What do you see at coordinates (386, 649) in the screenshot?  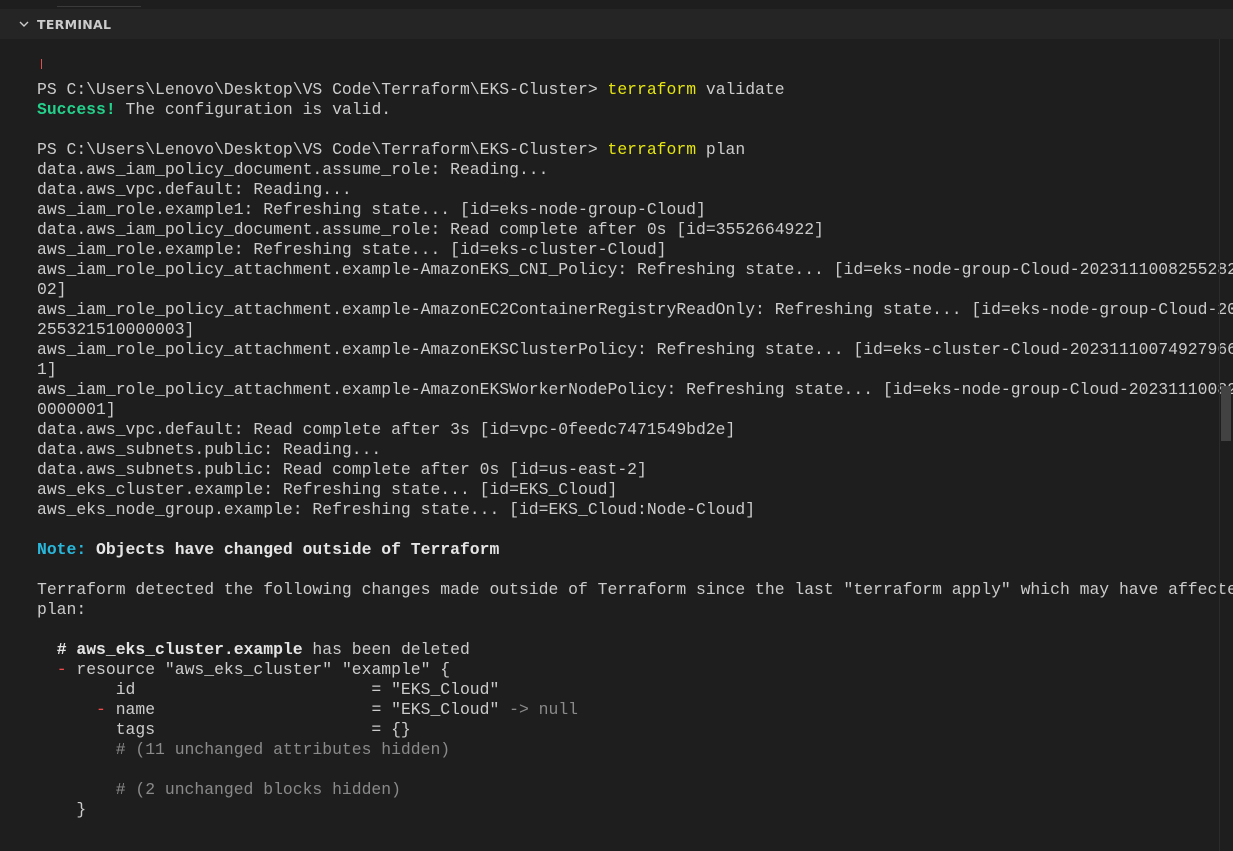 I see `terminal-text: has been deleted` at bounding box center [386, 649].